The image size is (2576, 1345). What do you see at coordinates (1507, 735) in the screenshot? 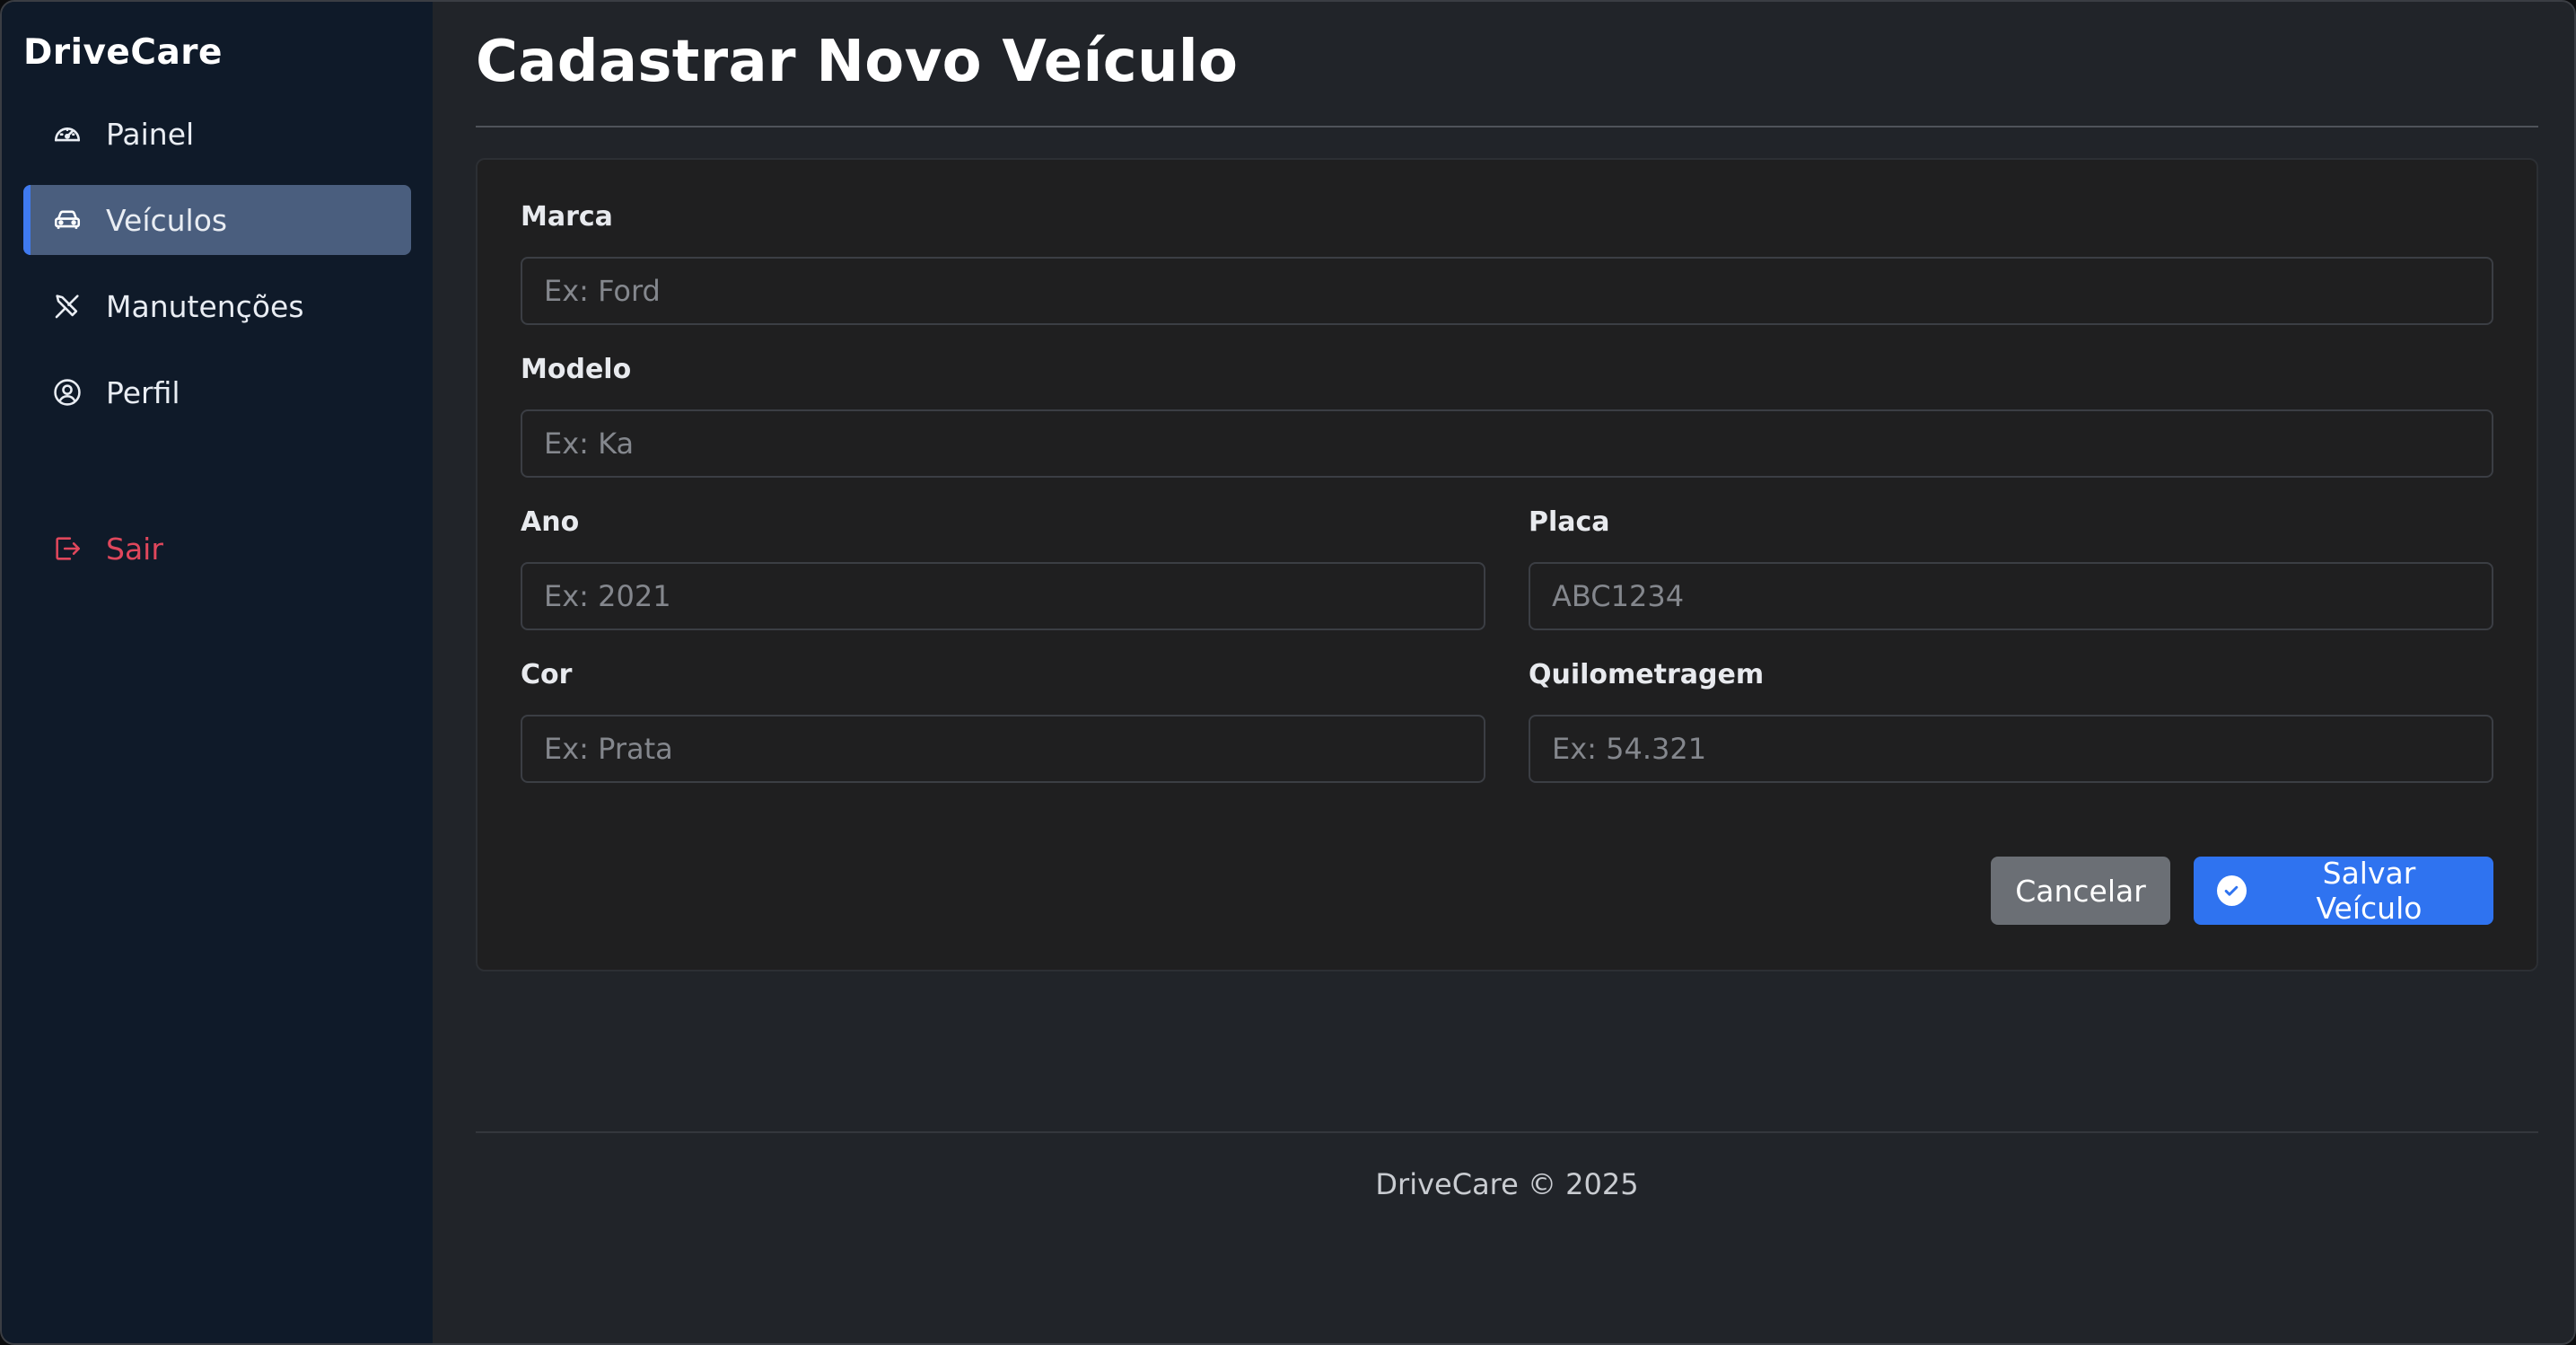
I see `row-cor-quilometragem: Cor Quilometragem` at bounding box center [1507, 735].